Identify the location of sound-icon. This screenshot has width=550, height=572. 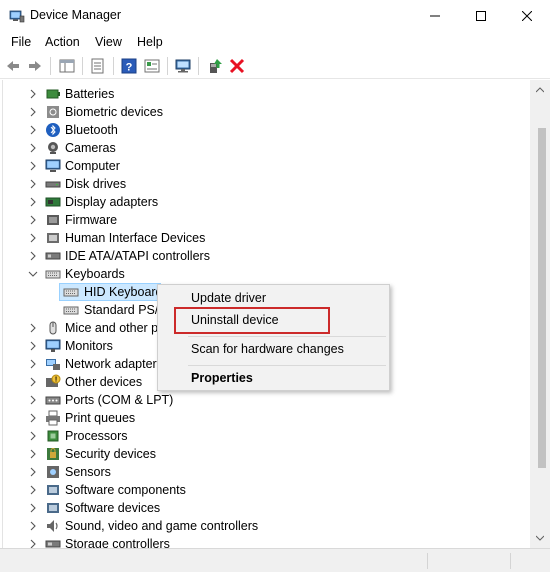
(52, 526).